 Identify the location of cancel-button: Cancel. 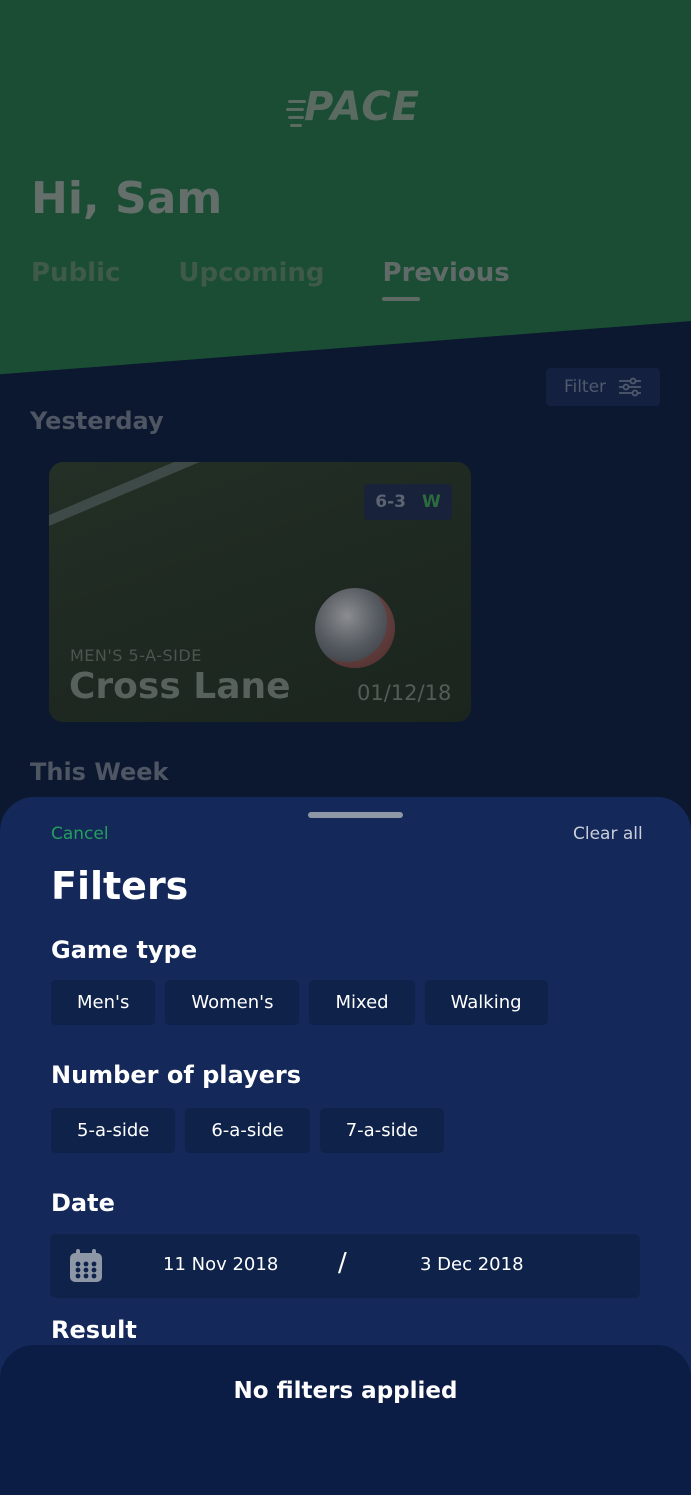
(80, 834).